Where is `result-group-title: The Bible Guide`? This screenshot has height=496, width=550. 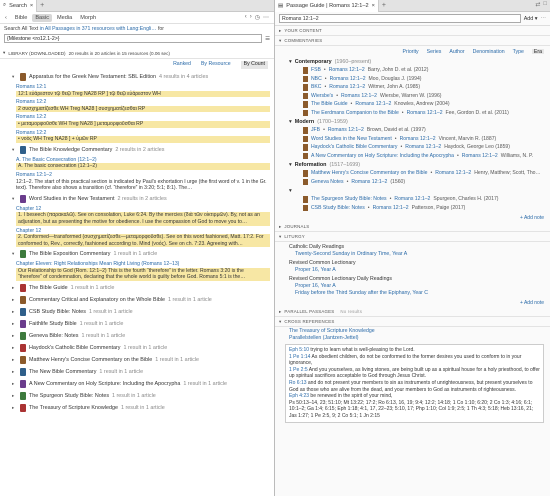 result-group-title: The Bible Guide is located at coordinates (48, 288).